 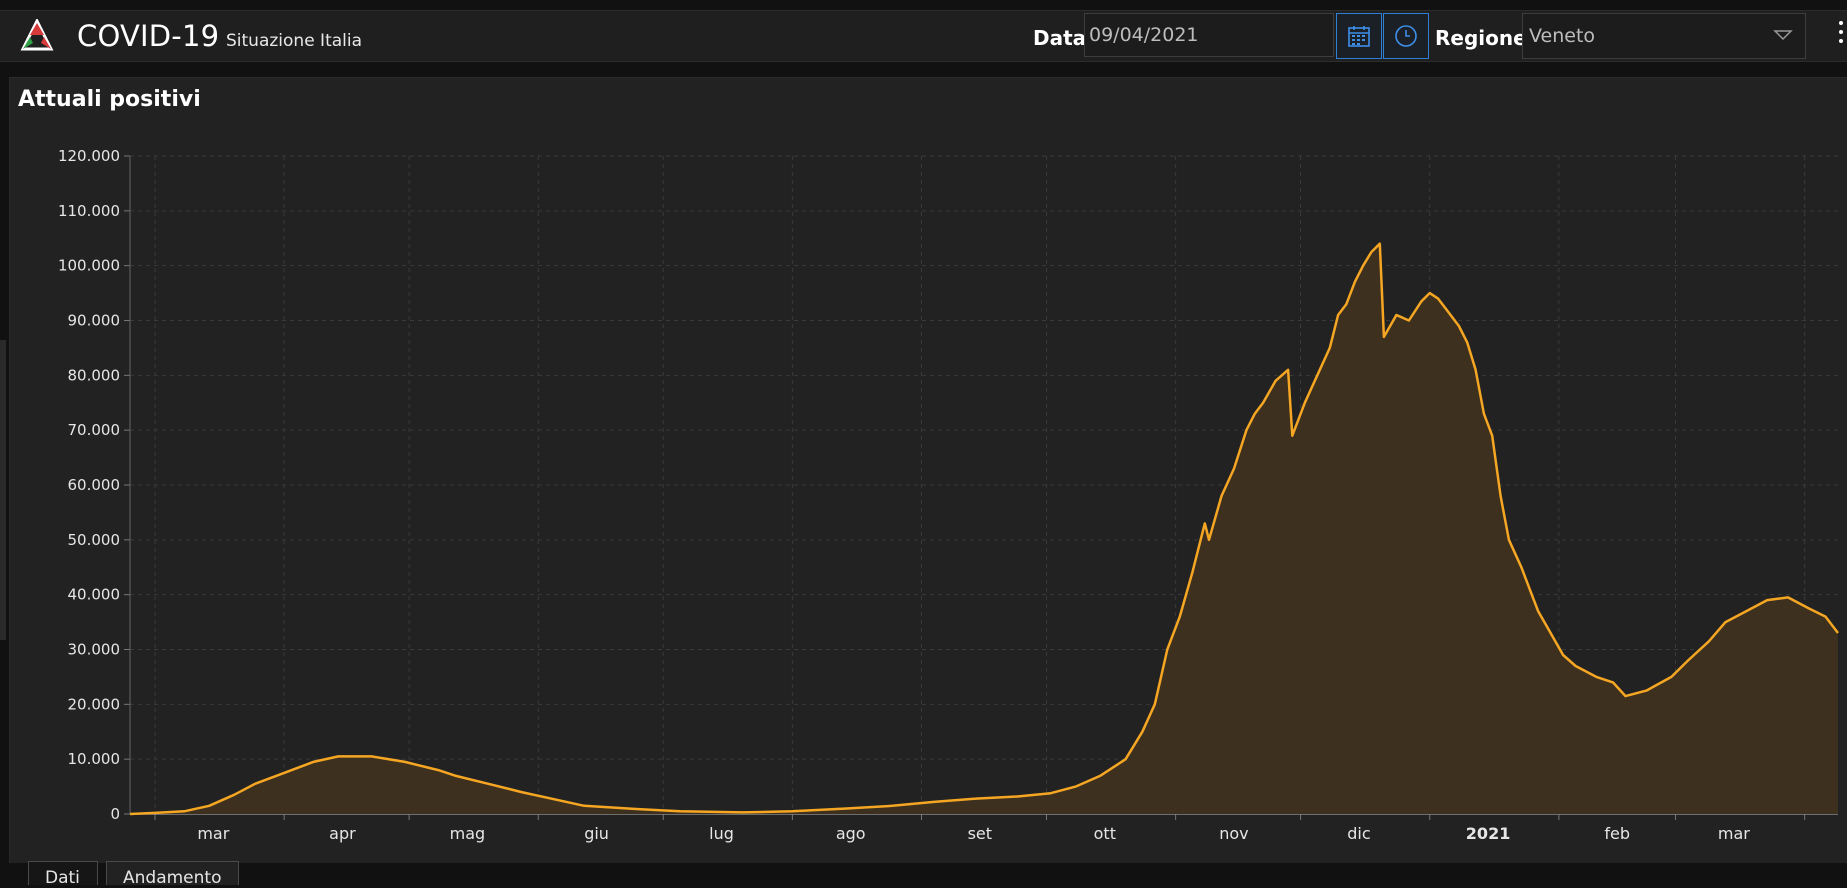 What do you see at coordinates (1617, 833) in the screenshot?
I see `x-tick-label: feb` at bounding box center [1617, 833].